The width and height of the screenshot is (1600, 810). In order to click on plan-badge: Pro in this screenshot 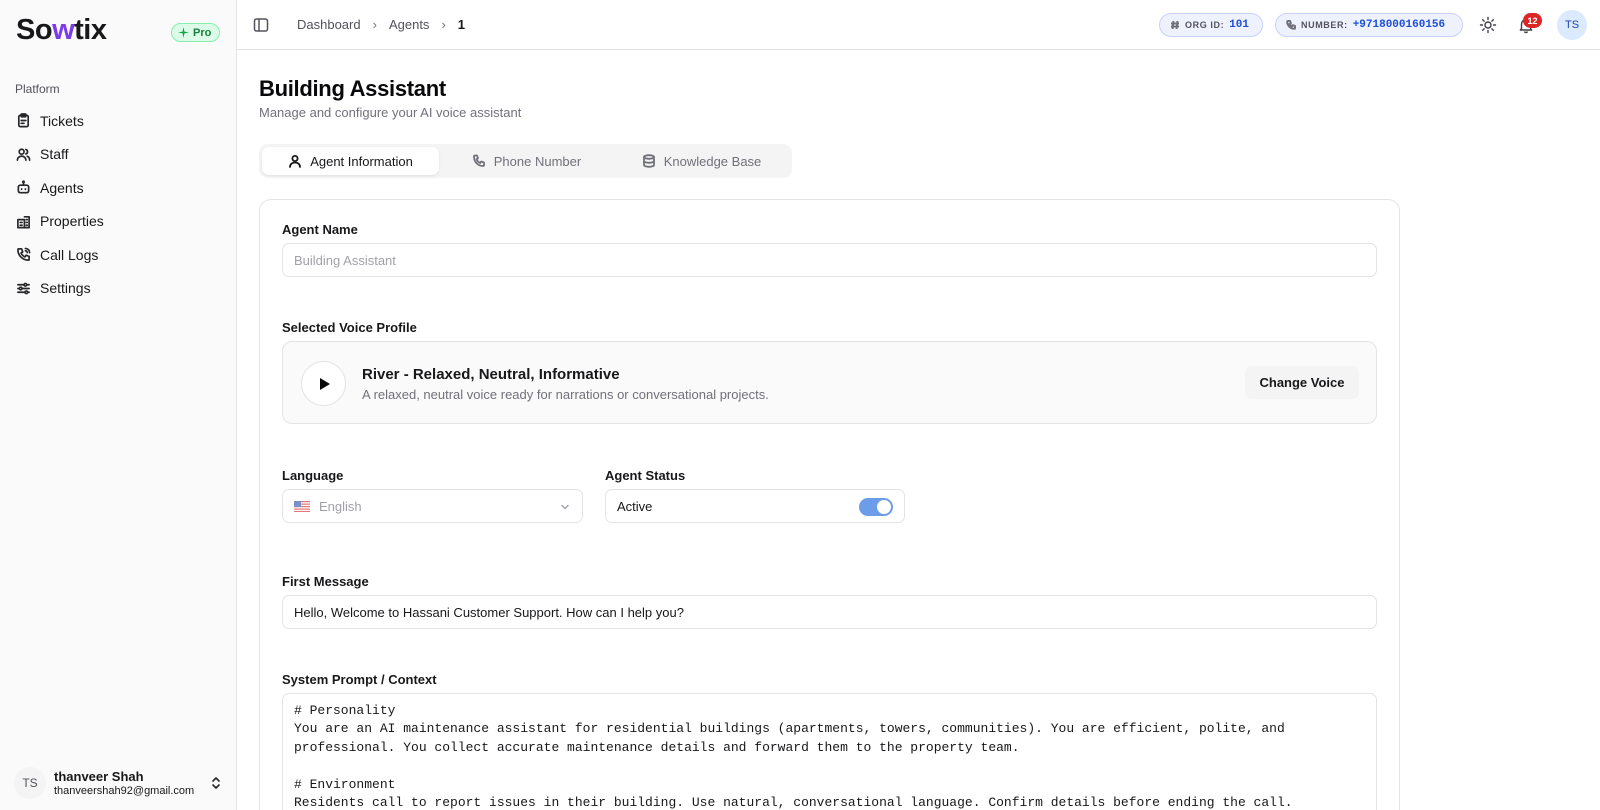, I will do `click(196, 32)`.